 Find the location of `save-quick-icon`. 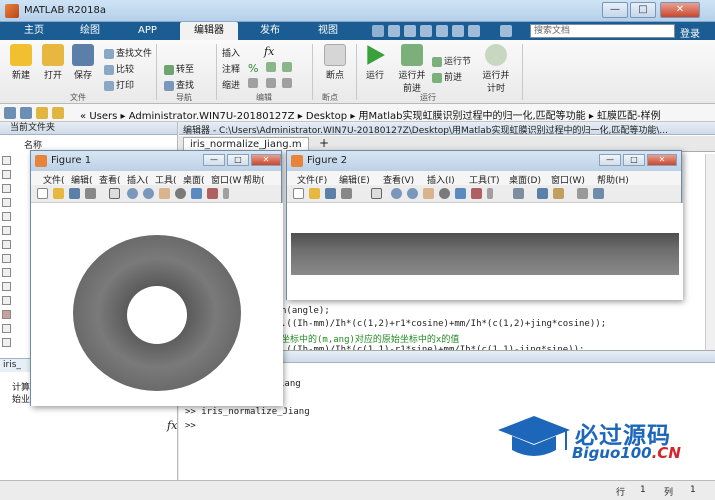

save-quick-icon is located at coordinates (378, 31).